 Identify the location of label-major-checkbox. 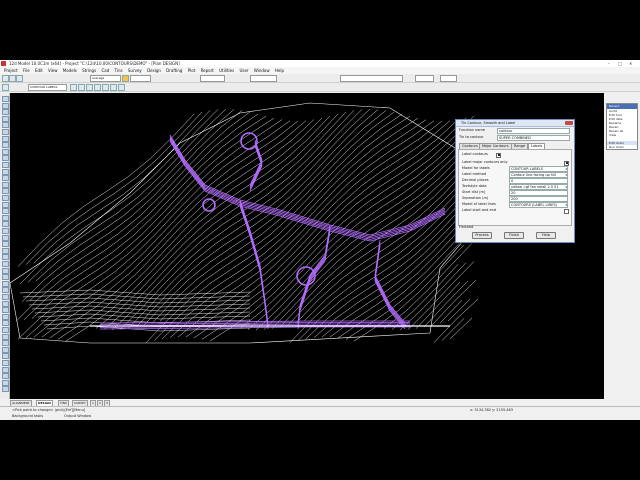
(566, 163).